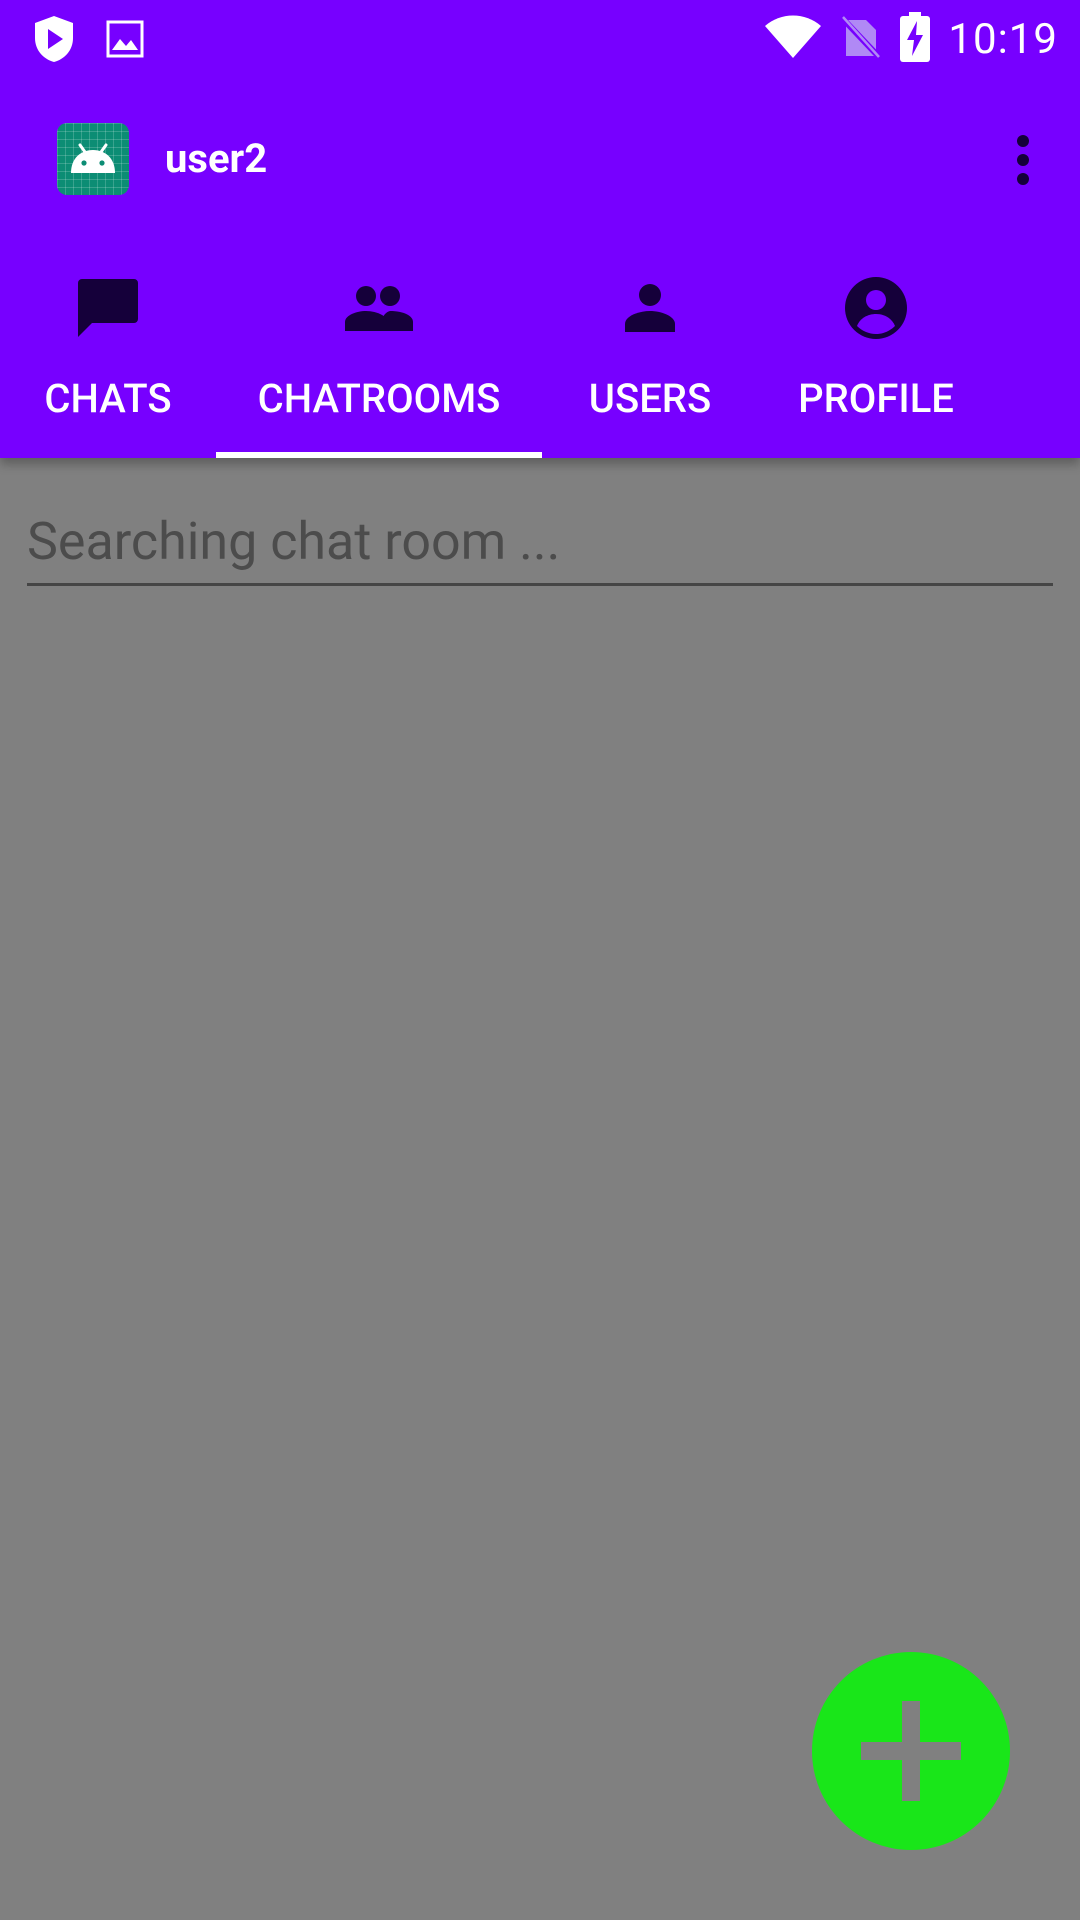 The image size is (1080, 1920). I want to click on plus-icon, so click(911, 1751).